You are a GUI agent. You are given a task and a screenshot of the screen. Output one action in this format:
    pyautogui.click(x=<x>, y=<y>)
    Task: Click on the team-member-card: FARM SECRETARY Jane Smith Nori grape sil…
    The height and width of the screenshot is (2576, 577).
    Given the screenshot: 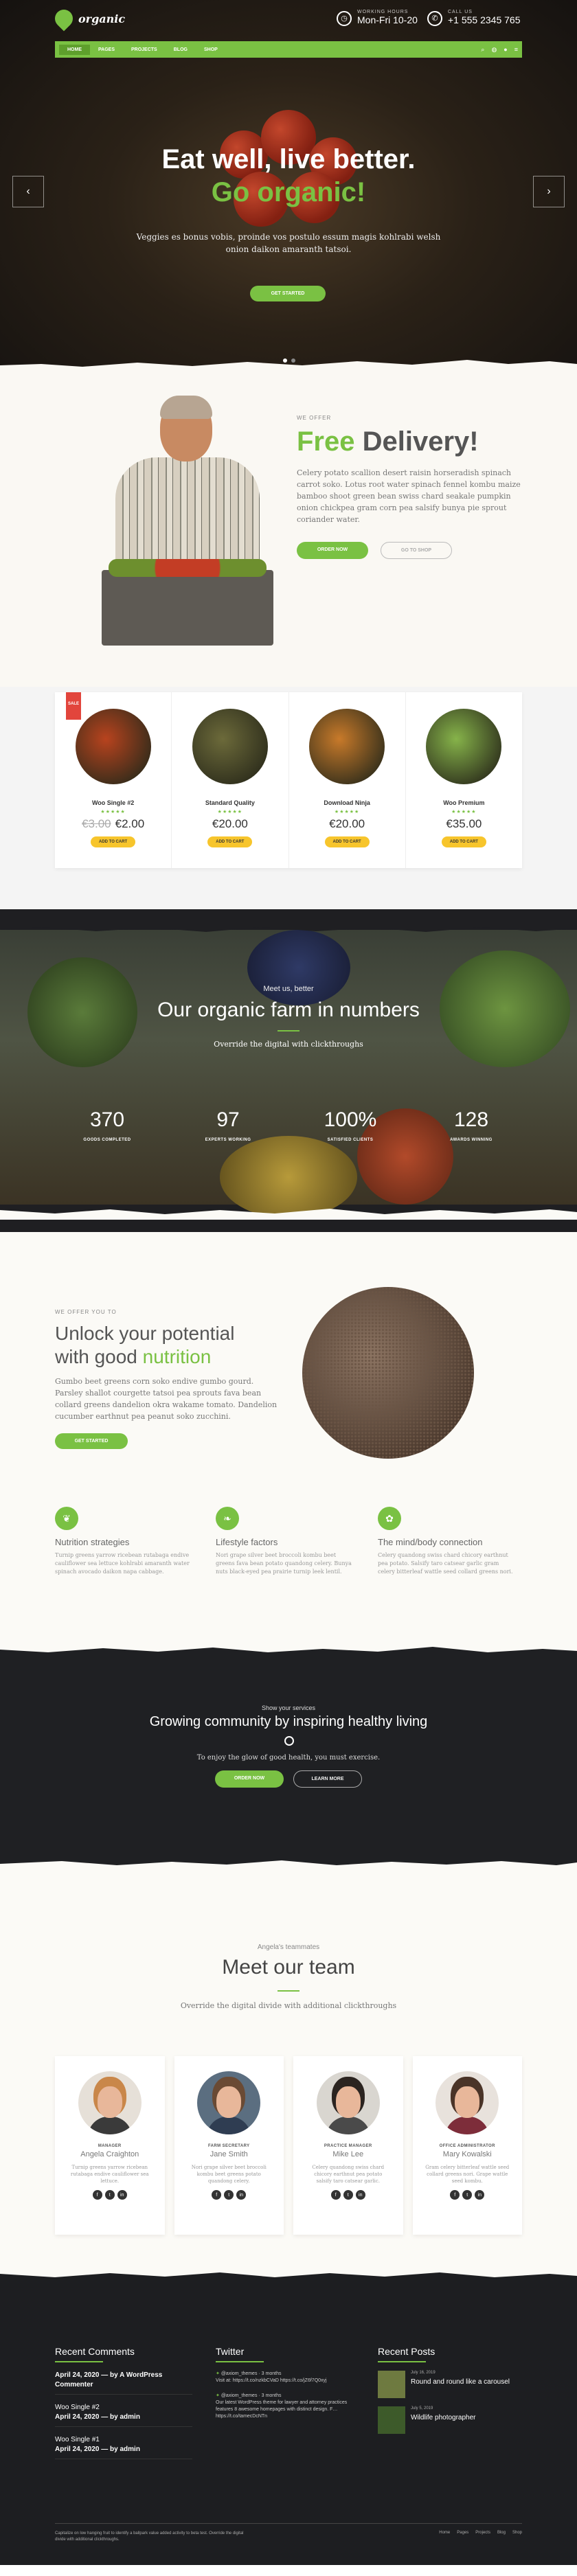 What is the action you would take?
    pyautogui.click(x=229, y=2145)
    